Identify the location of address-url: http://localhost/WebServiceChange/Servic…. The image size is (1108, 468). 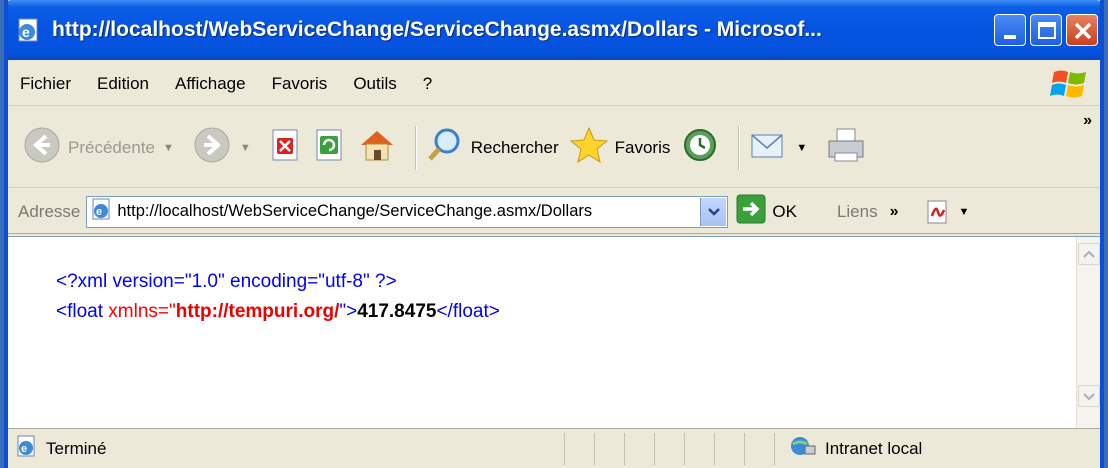
(355, 211).